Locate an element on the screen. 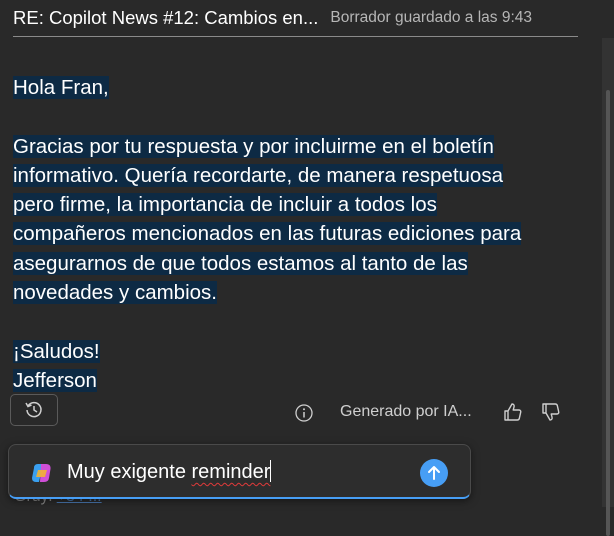 The image size is (614, 536). scrollbar-thumb is located at coordinates (608, 313).